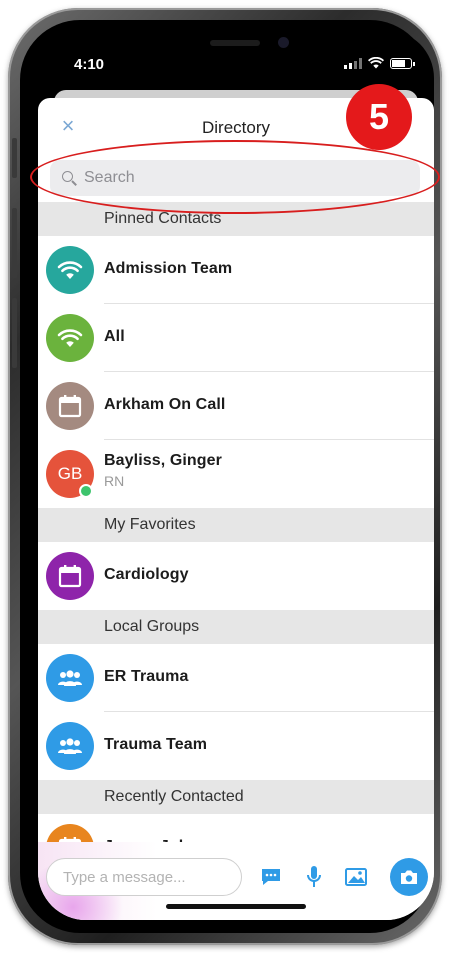 Image resolution: width=450 pixels, height=953 pixels. I want to click on contact-name: ER Trauma, so click(146, 676).